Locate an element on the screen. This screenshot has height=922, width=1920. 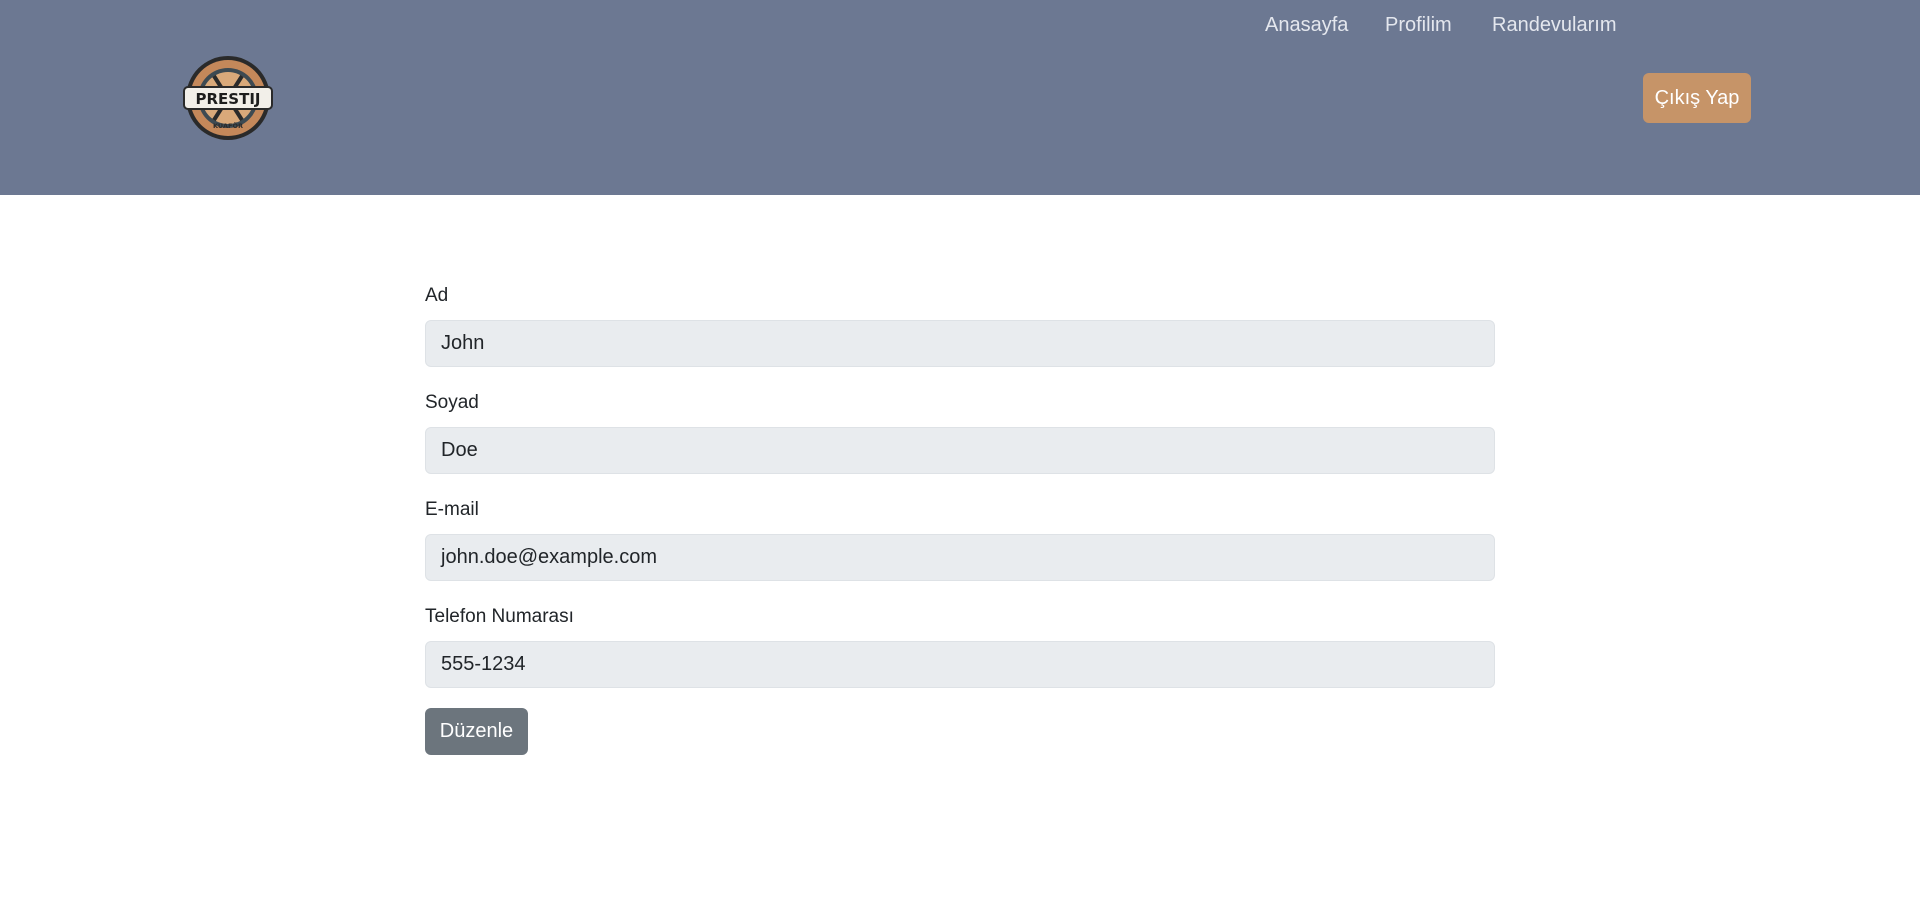
nav-appointments-link: Randevularım is located at coordinates (1554, 25).